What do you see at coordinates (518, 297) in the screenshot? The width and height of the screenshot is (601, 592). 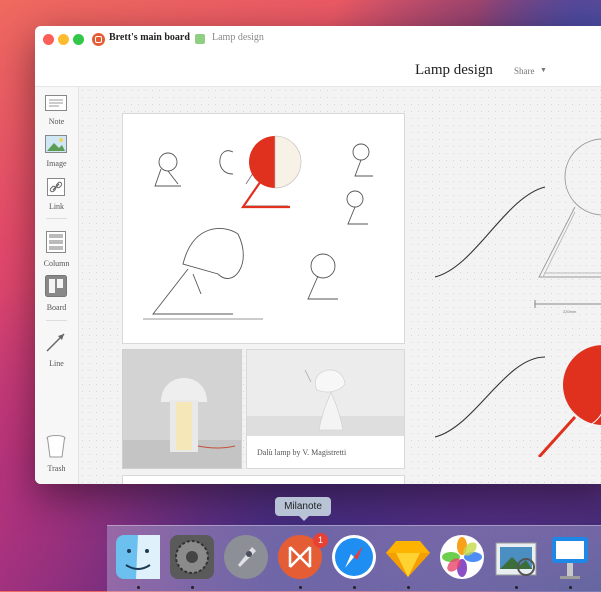 I see `lamp-technical-drawing: 220mm` at bounding box center [518, 297].